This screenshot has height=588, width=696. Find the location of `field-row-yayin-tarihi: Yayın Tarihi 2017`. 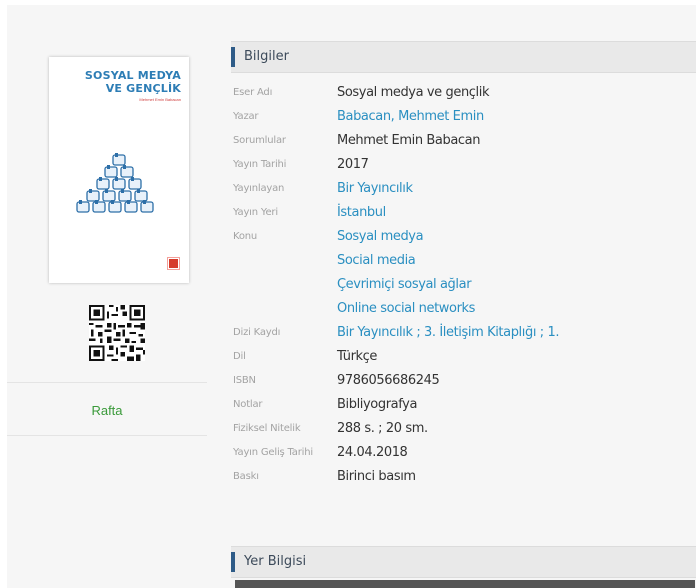

field-row-yayin-tarihi: Yayın Tarihi 2017 is located at coordinates (463, 167).